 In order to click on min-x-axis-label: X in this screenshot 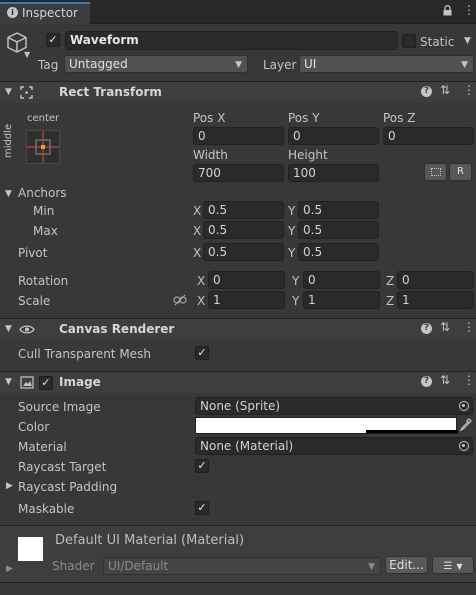, I will do `click(197, 211)`.